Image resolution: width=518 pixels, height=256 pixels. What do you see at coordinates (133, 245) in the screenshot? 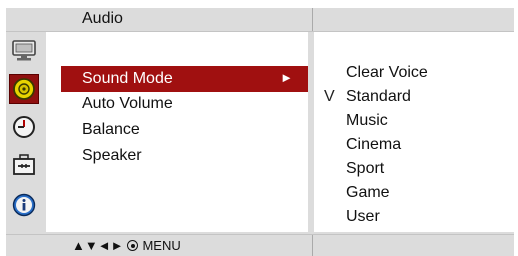
I see `ok-button-icon` at bounding box center [133, 245].